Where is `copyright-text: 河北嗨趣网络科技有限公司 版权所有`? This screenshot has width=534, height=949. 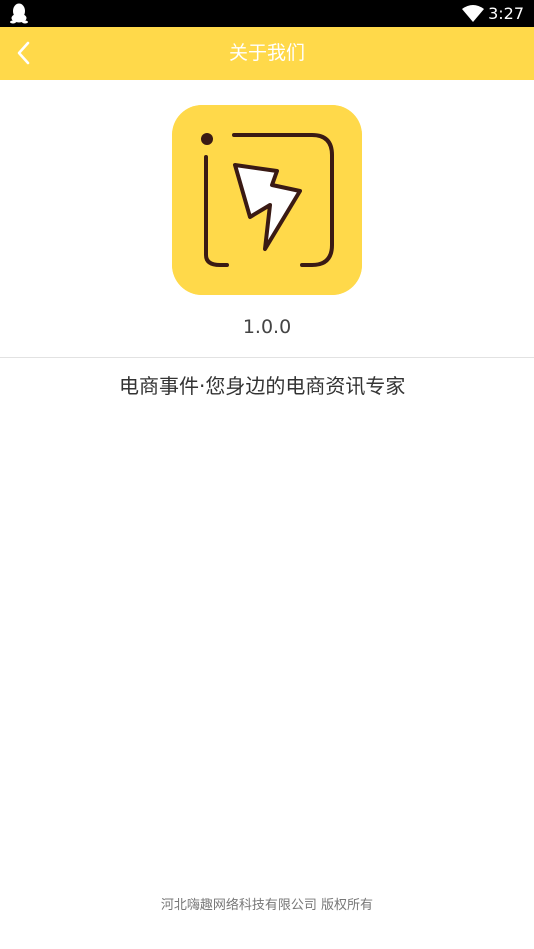 copyright-text: 河北嗨趣网络科技有限公司 版权所有 is located at coordinates (267, 905).